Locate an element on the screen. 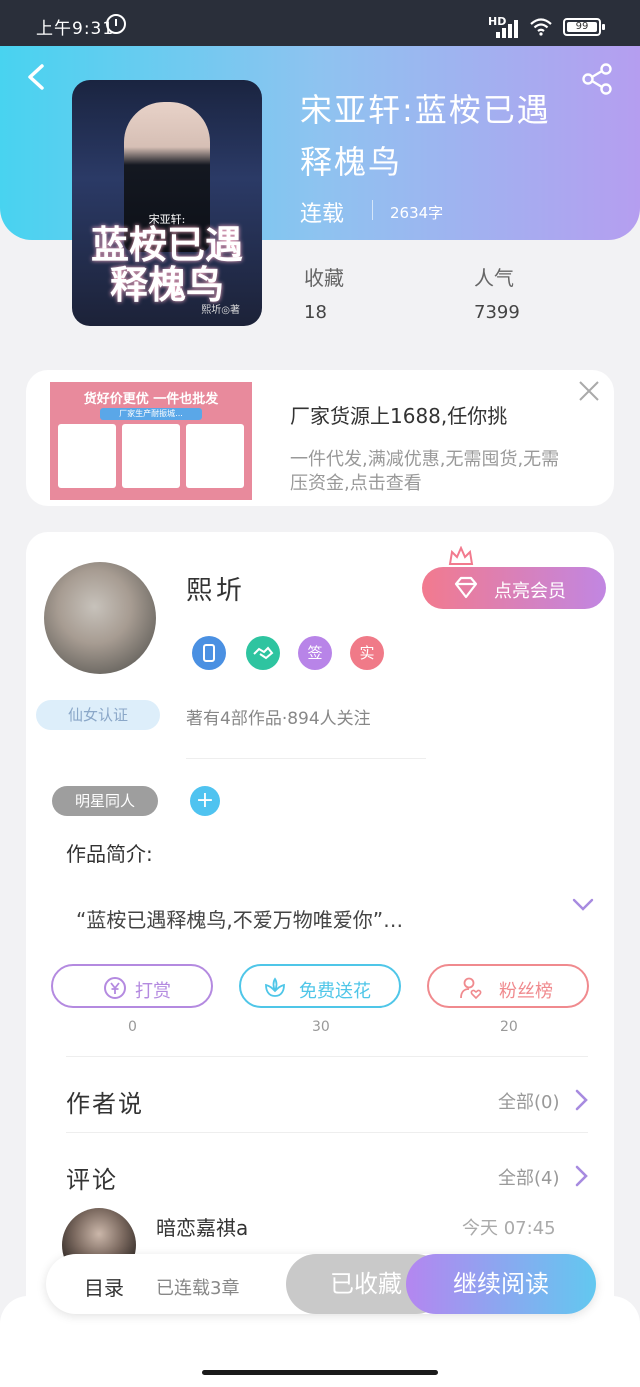 This screenshot has height=1387, width=640. comment-time: 今天 07:45 is located at coordinates (509, 1228).